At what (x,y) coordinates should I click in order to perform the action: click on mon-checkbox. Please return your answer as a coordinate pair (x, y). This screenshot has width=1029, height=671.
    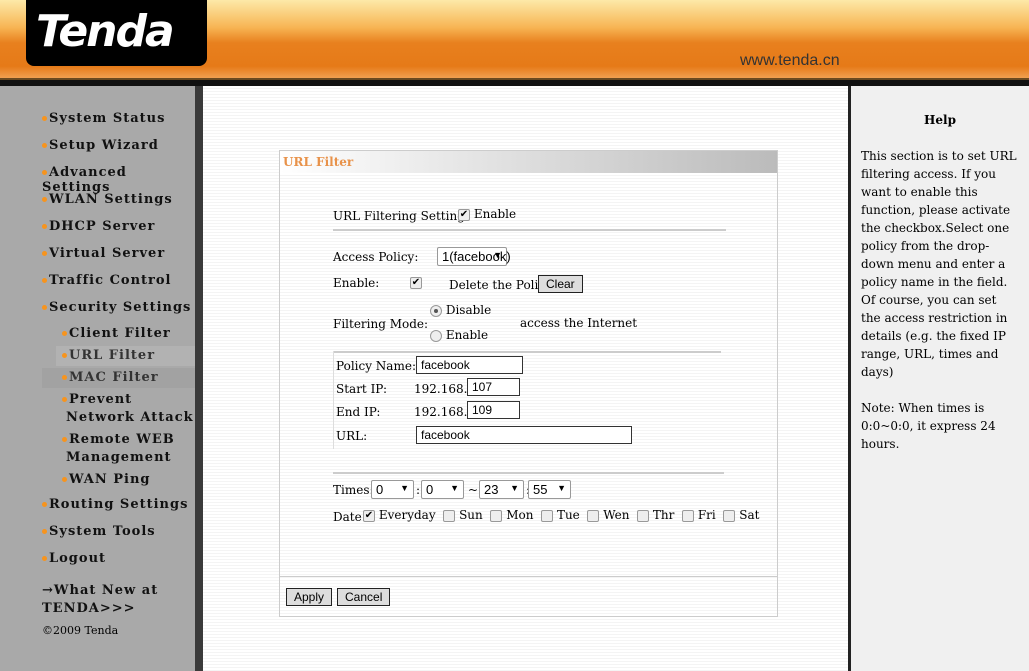
    Looking at the image, I should click on (496, 515).